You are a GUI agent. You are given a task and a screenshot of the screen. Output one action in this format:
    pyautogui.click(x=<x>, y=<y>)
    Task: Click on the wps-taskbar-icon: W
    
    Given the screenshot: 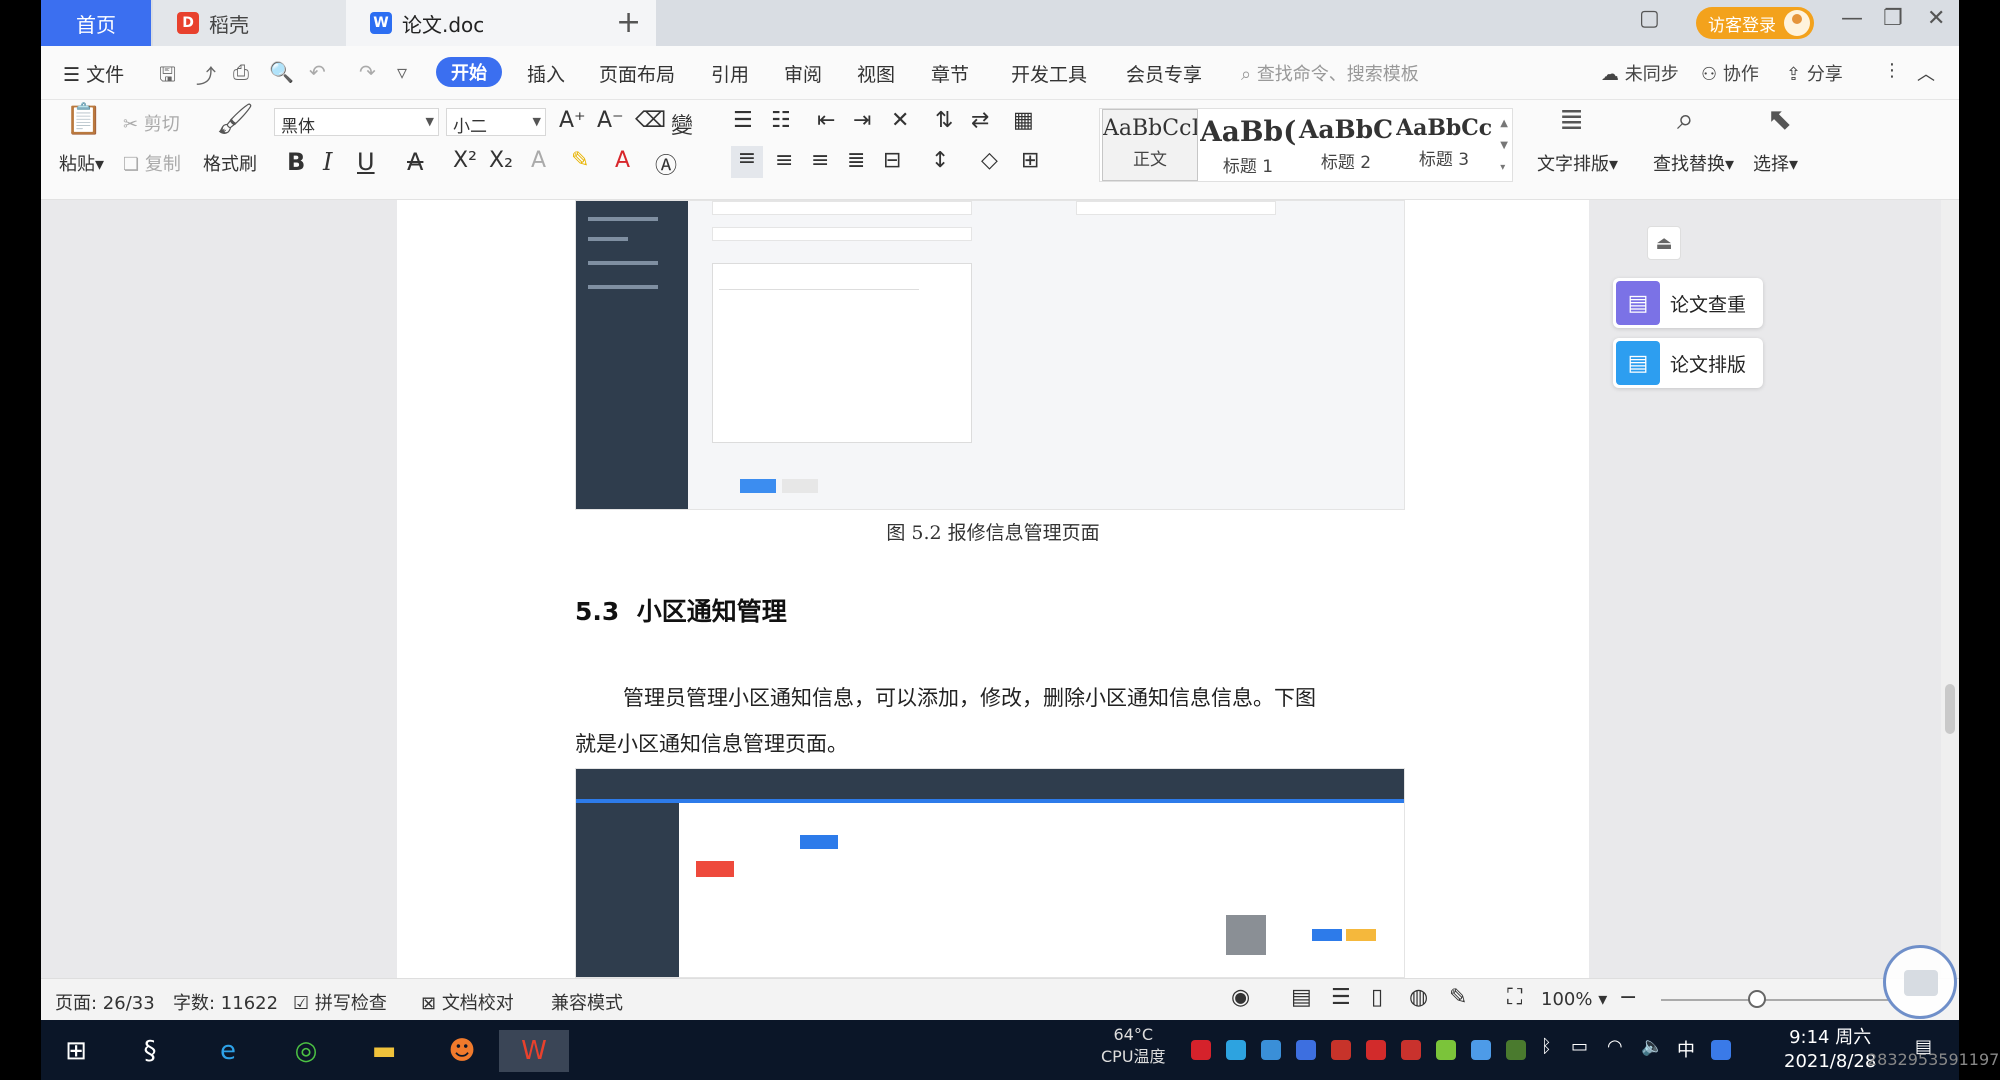 What is the action you would take?
    pyautogui.click(x=534, y=1051)
    